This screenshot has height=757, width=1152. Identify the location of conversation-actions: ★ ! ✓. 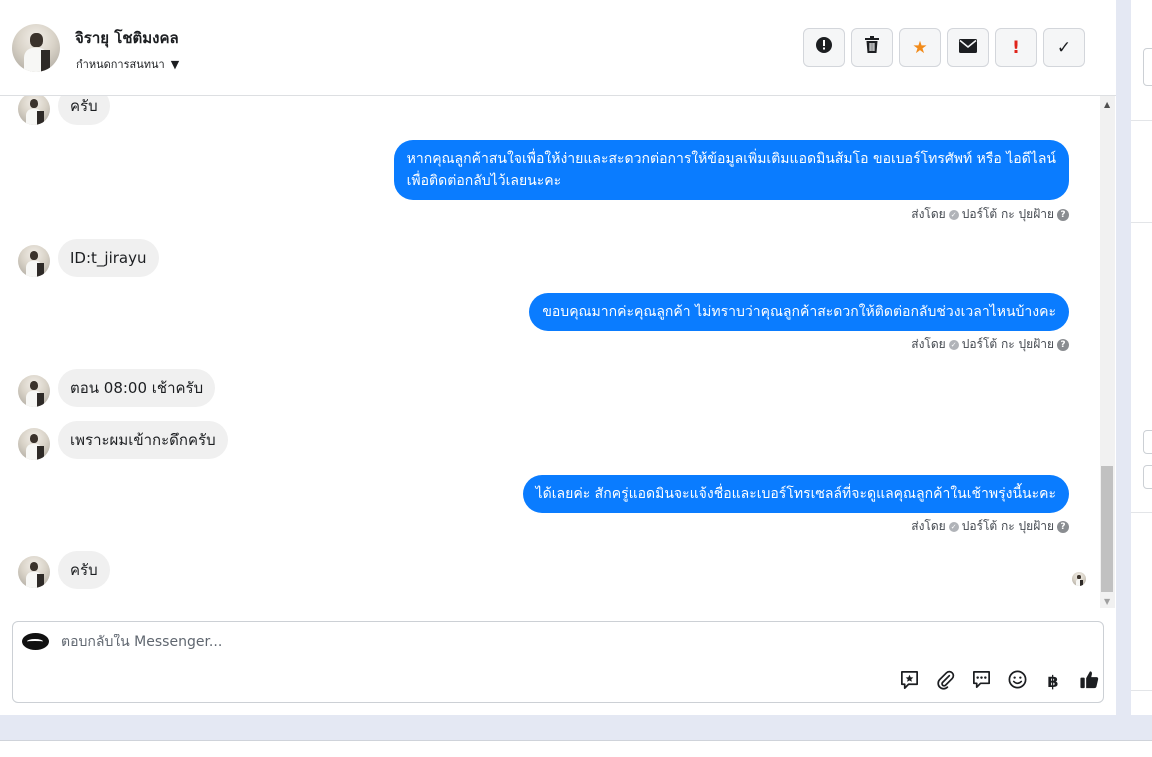
(944, 47).